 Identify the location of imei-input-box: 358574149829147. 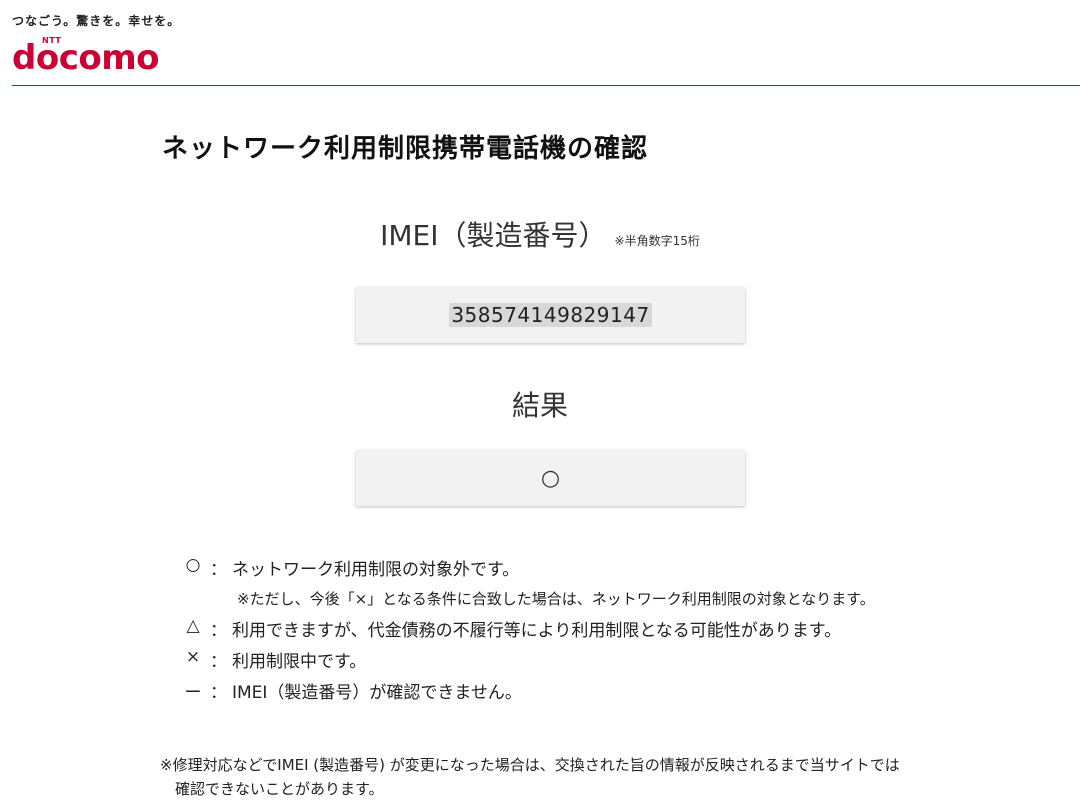
(550, 315).